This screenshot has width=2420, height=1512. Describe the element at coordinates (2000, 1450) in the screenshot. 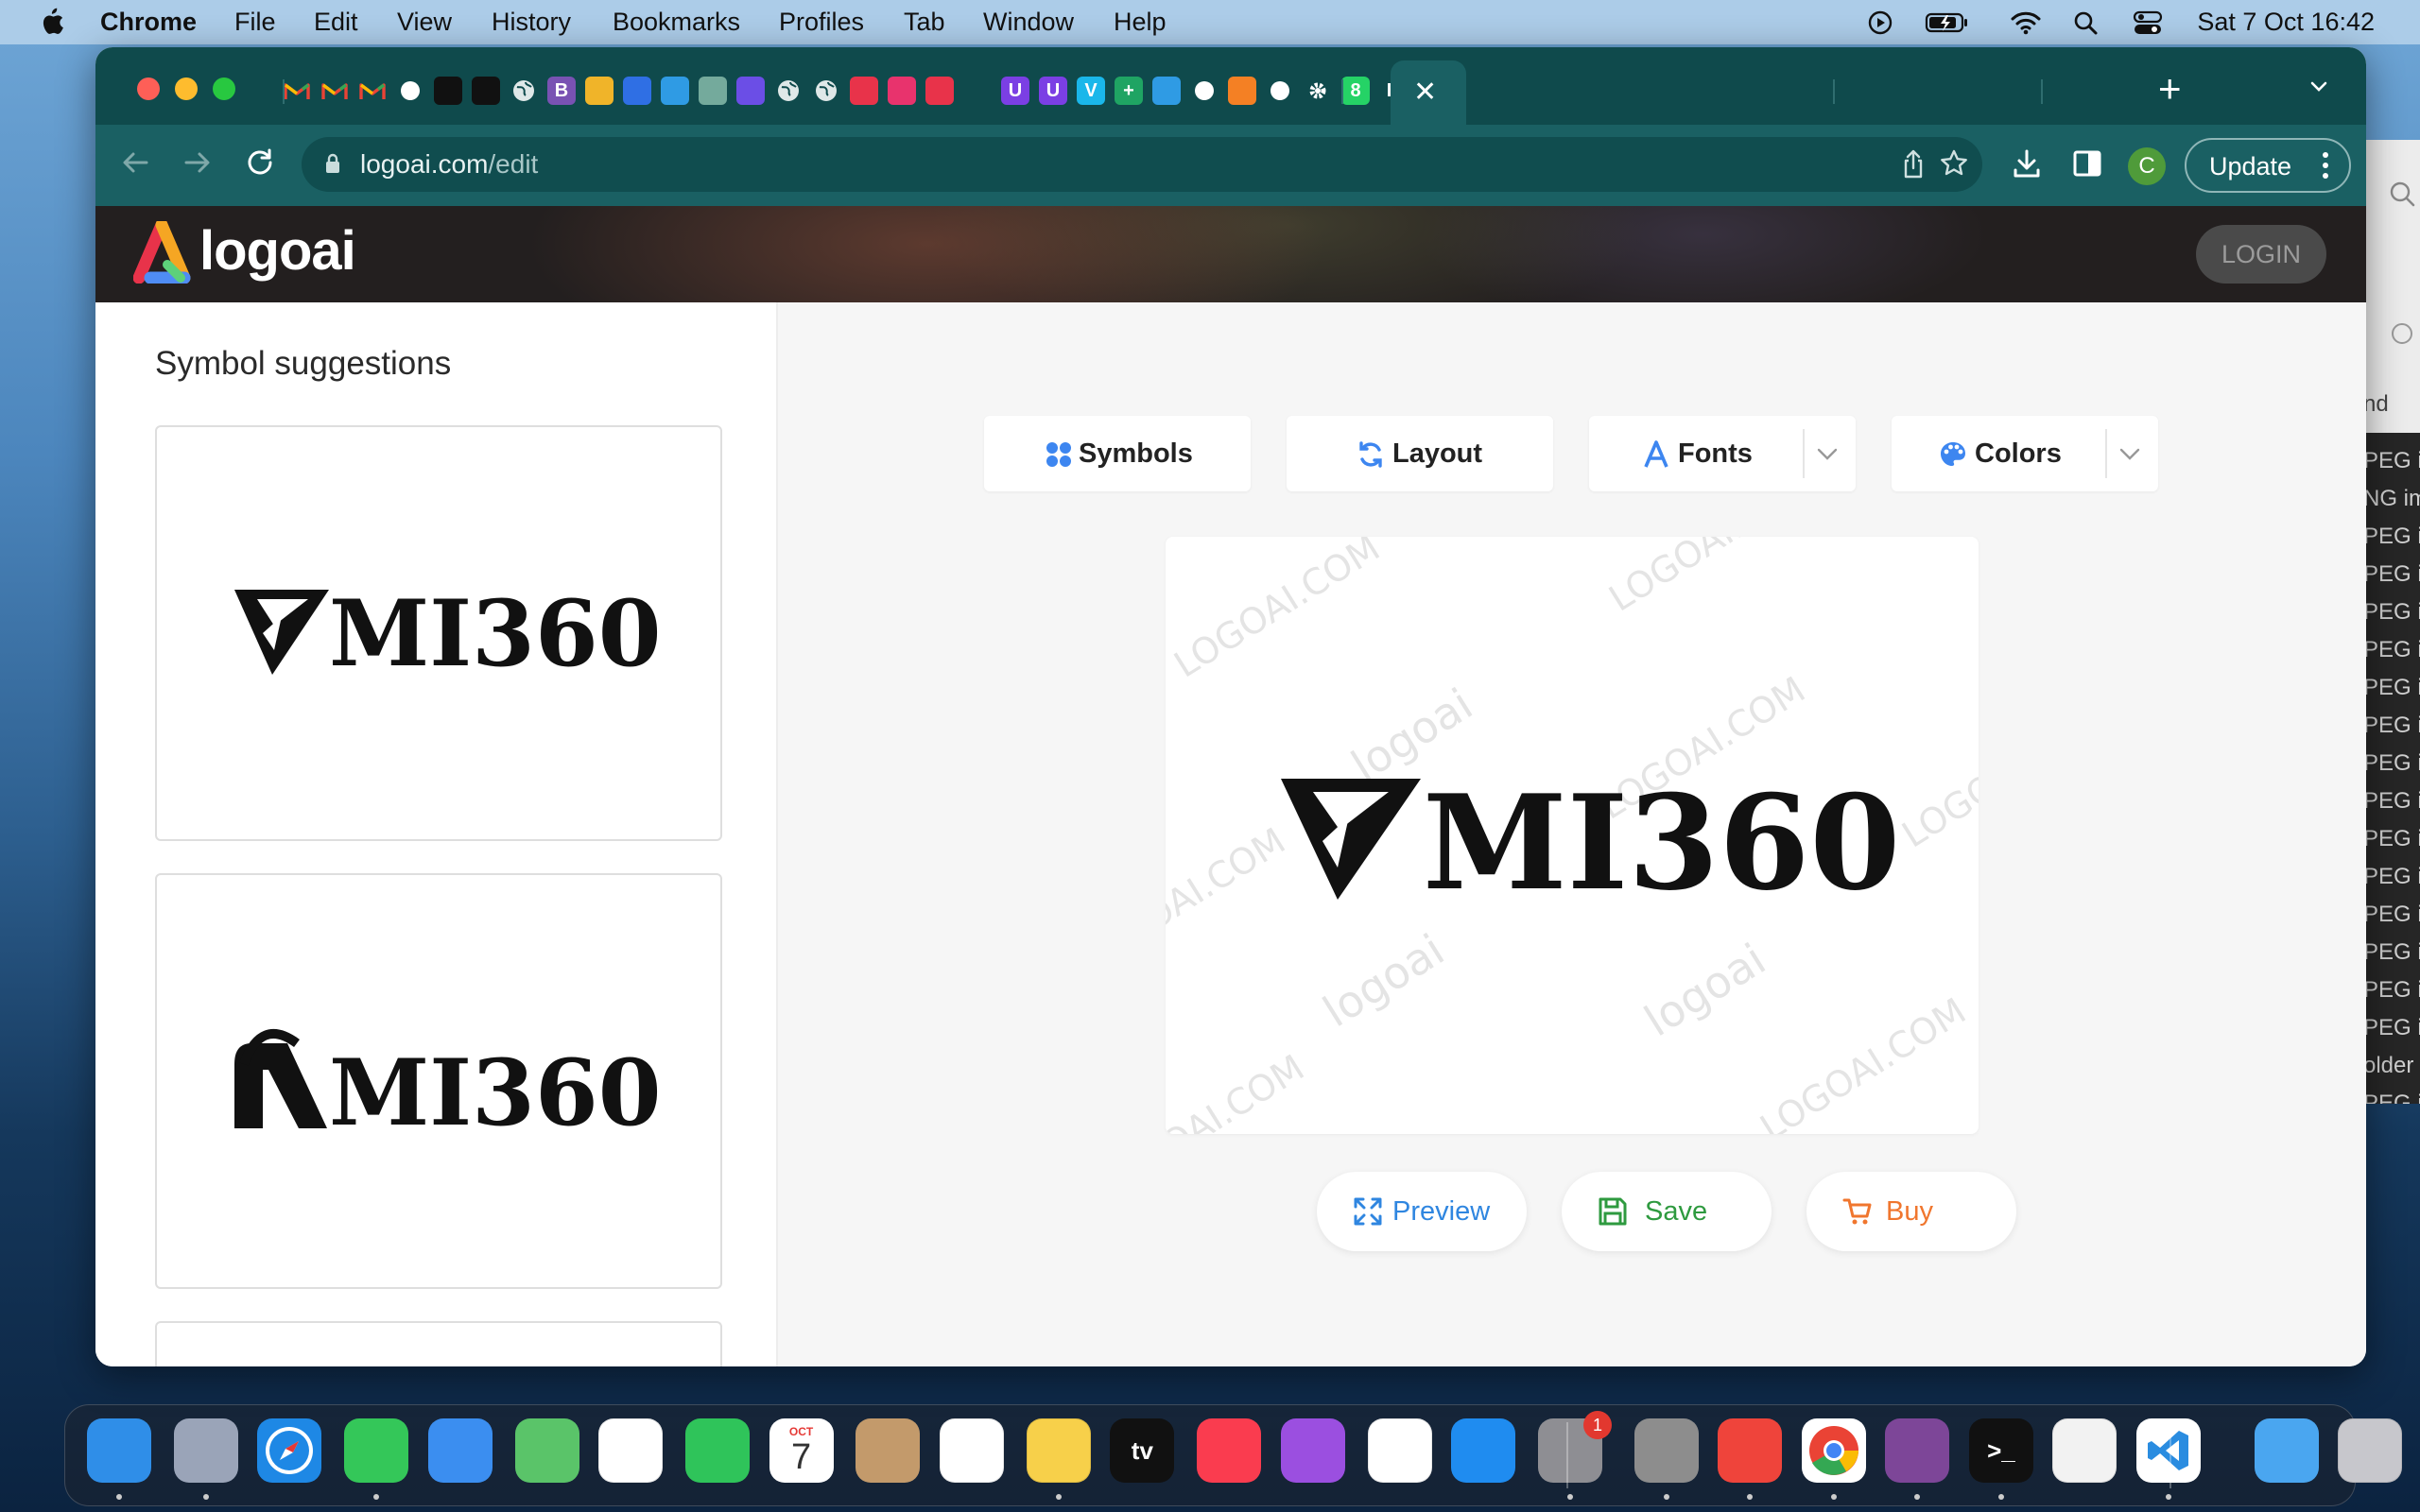

I see `terminal-app-icon: >_` at that location.